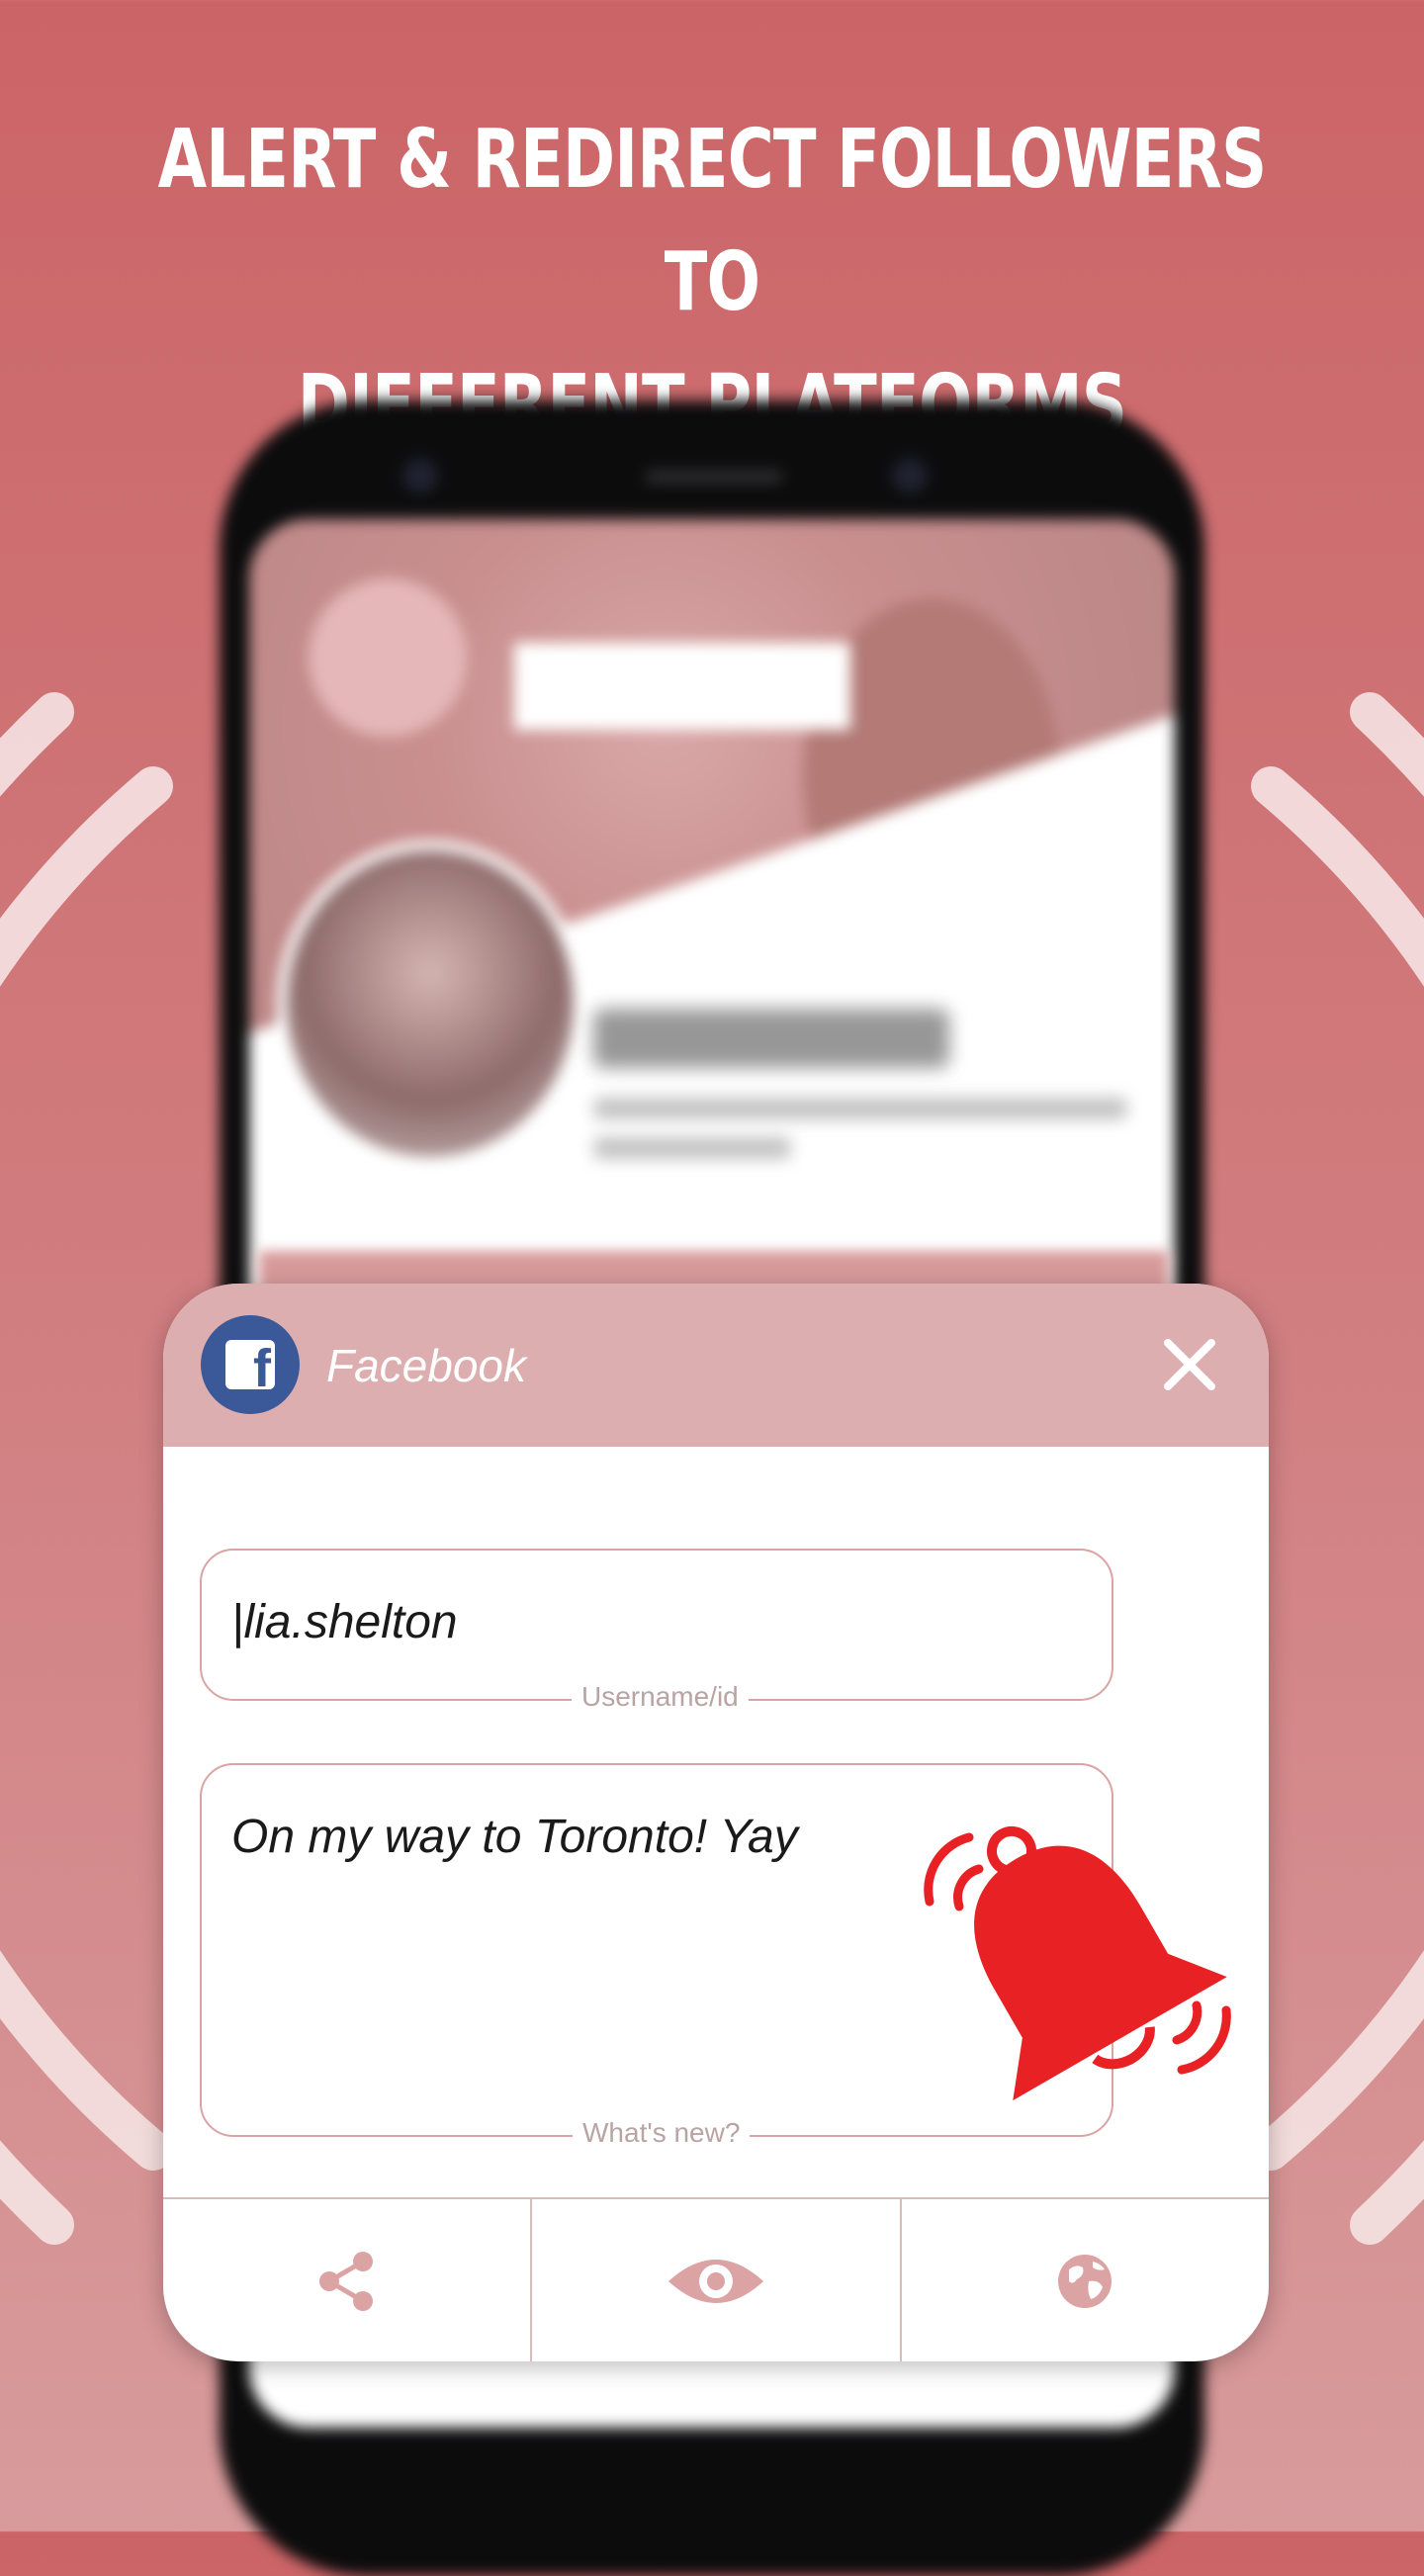 The image size is (1424, 2576). I want to click on status-value: On my way to Toronto! Yay, so click(515, 1837).